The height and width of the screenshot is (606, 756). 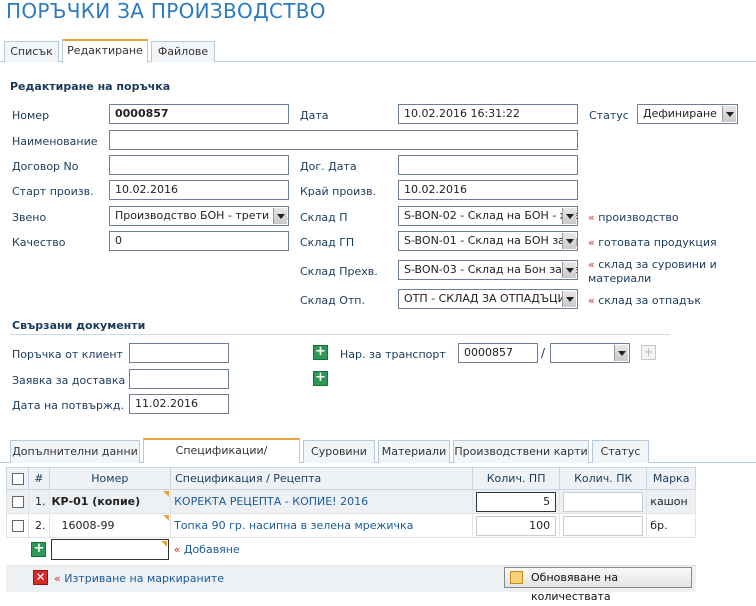 What do you see at coordinates (603, 478) in the screenshot?
I see `col-qty-pk: Колич. ПК` at bounding box center [603, 478].